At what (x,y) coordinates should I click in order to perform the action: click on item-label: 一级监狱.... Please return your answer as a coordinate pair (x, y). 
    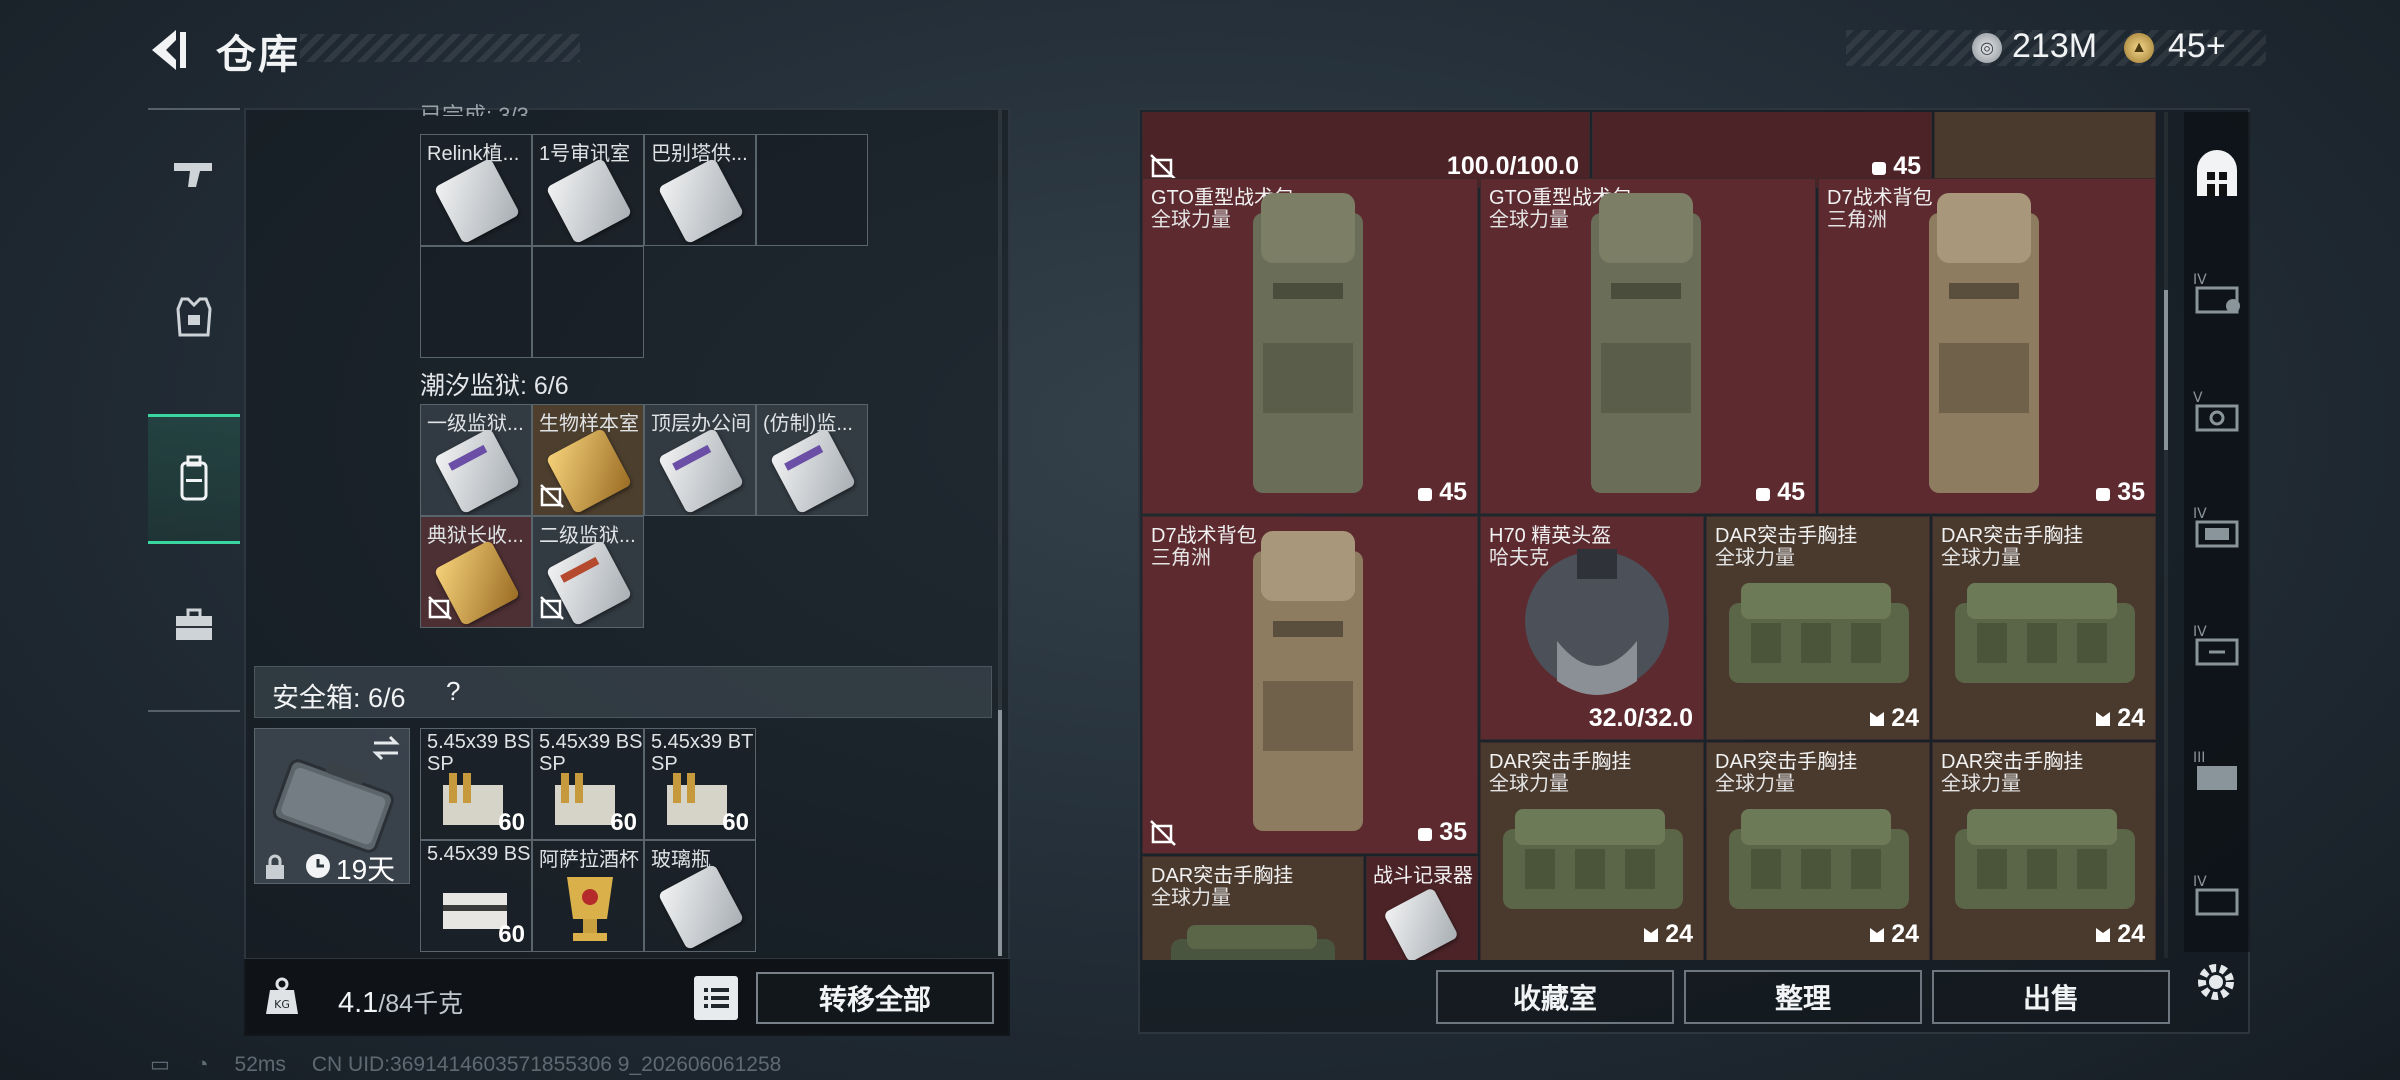
    Looking at the image, I should click on (475, 424).